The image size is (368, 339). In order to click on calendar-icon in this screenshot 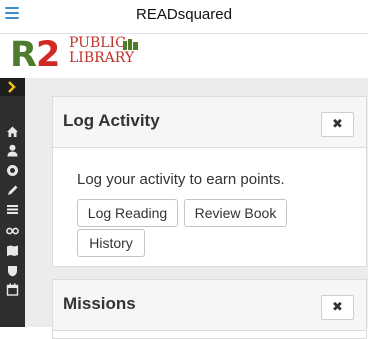, I will do `click(12, 289)`.